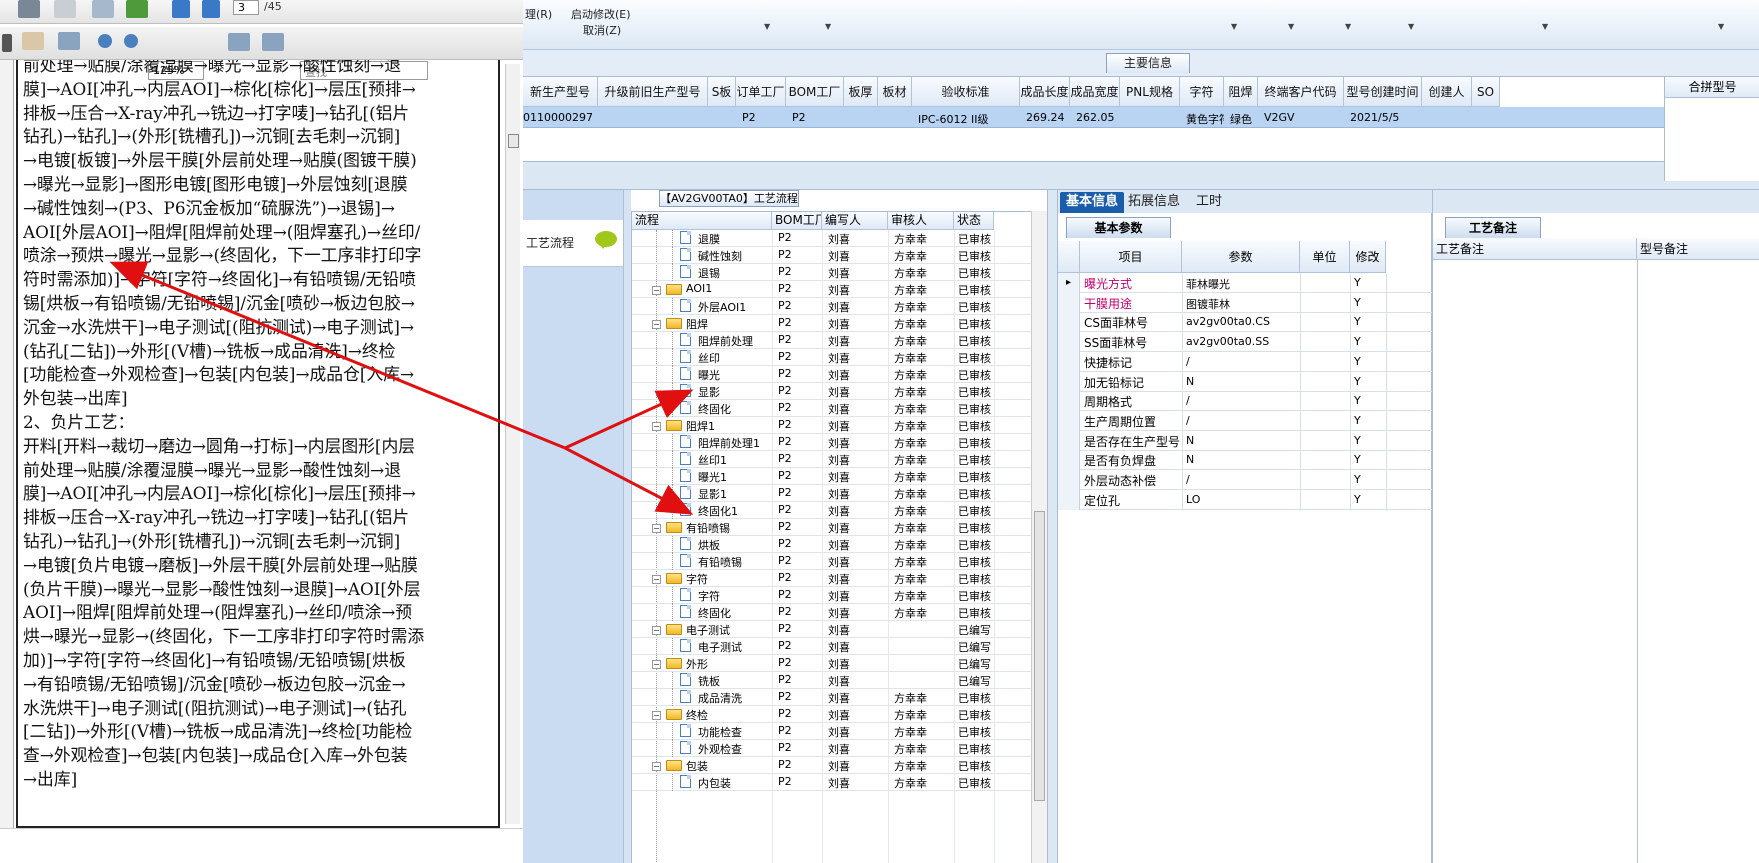  What do you see at coordinates (602, 30) in the screenshot?
I see `cancel-button: 取消(Z)` at bounding box center [602, 30].